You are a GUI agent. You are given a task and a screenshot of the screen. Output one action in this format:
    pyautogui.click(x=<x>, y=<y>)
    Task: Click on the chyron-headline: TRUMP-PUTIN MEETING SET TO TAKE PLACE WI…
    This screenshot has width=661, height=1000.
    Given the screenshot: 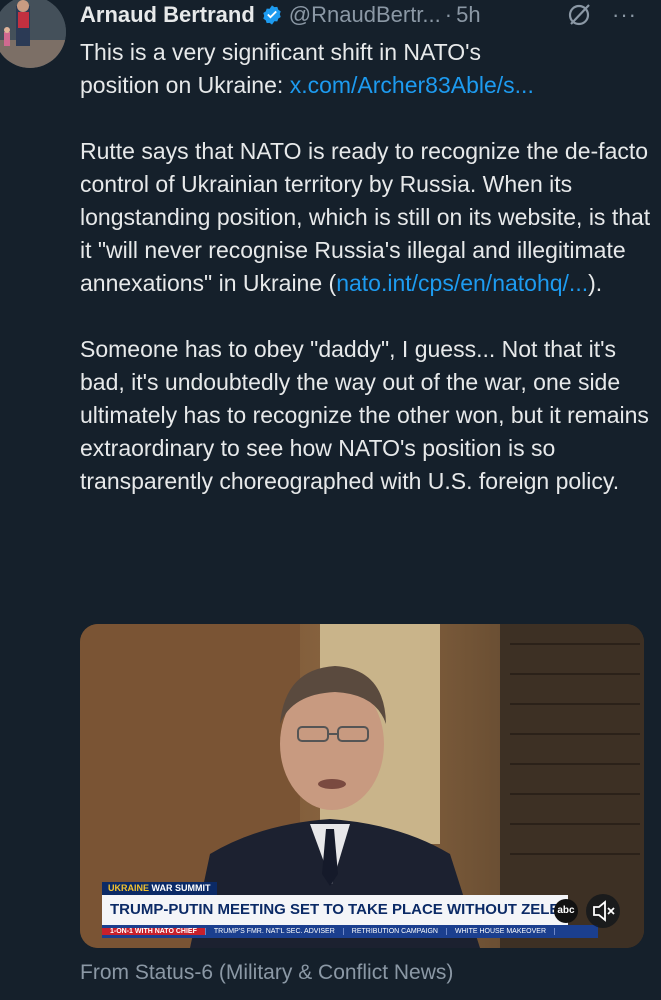 What is the action you would take?
    pyautogui.click(x=335, y=910)
    